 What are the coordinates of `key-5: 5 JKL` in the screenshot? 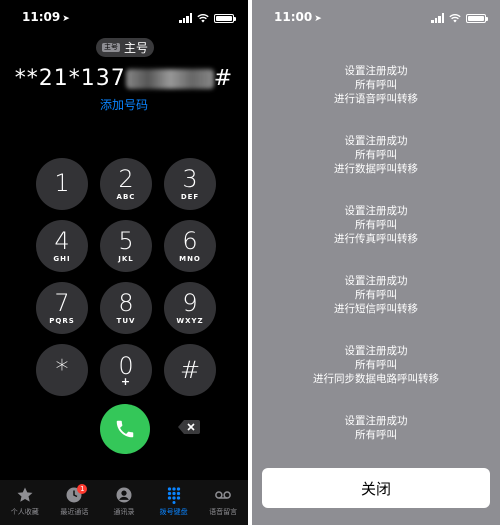 It's located at (126, 246).